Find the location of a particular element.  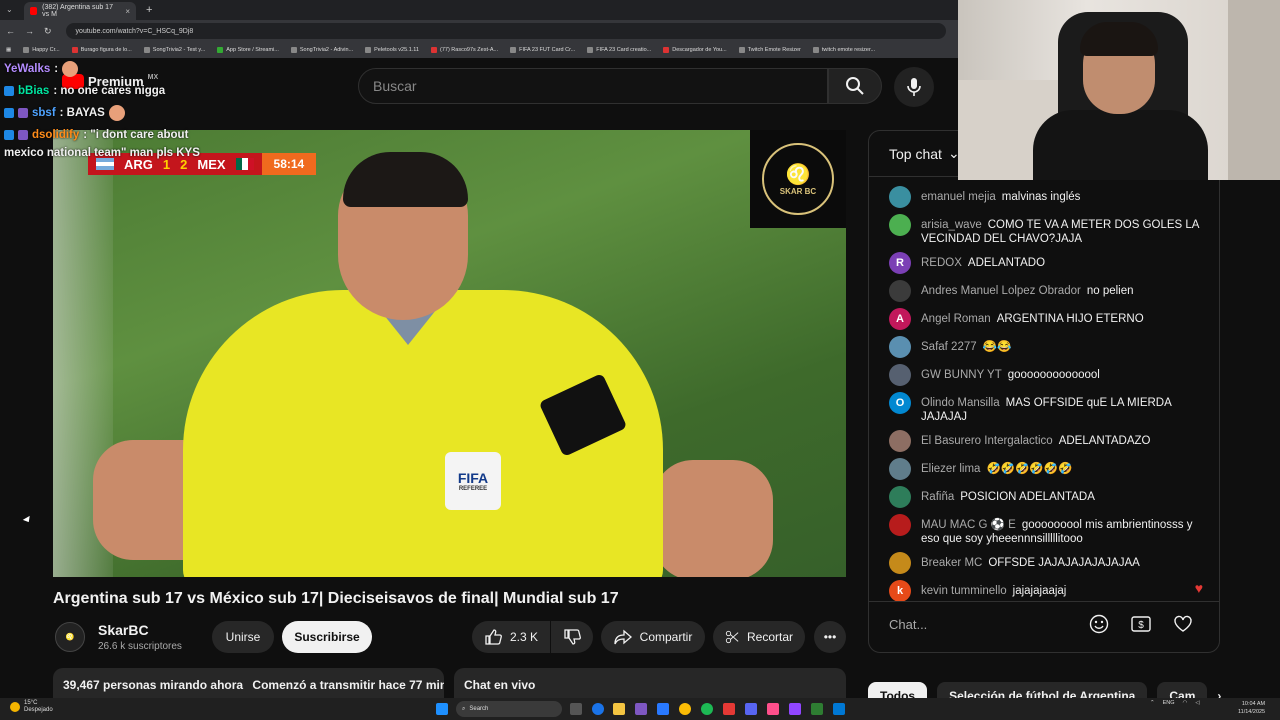

super-chat-button: $ is located at coordinates (1141, 624).